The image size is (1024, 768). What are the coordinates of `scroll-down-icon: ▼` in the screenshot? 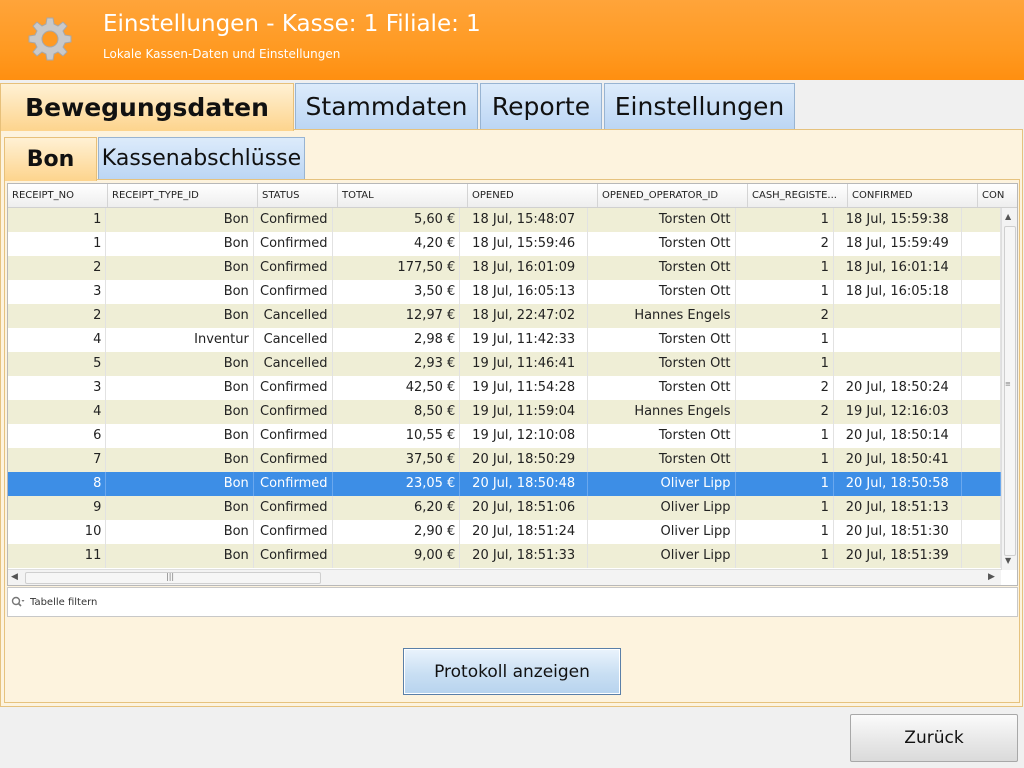 It's located at (1008, 560).